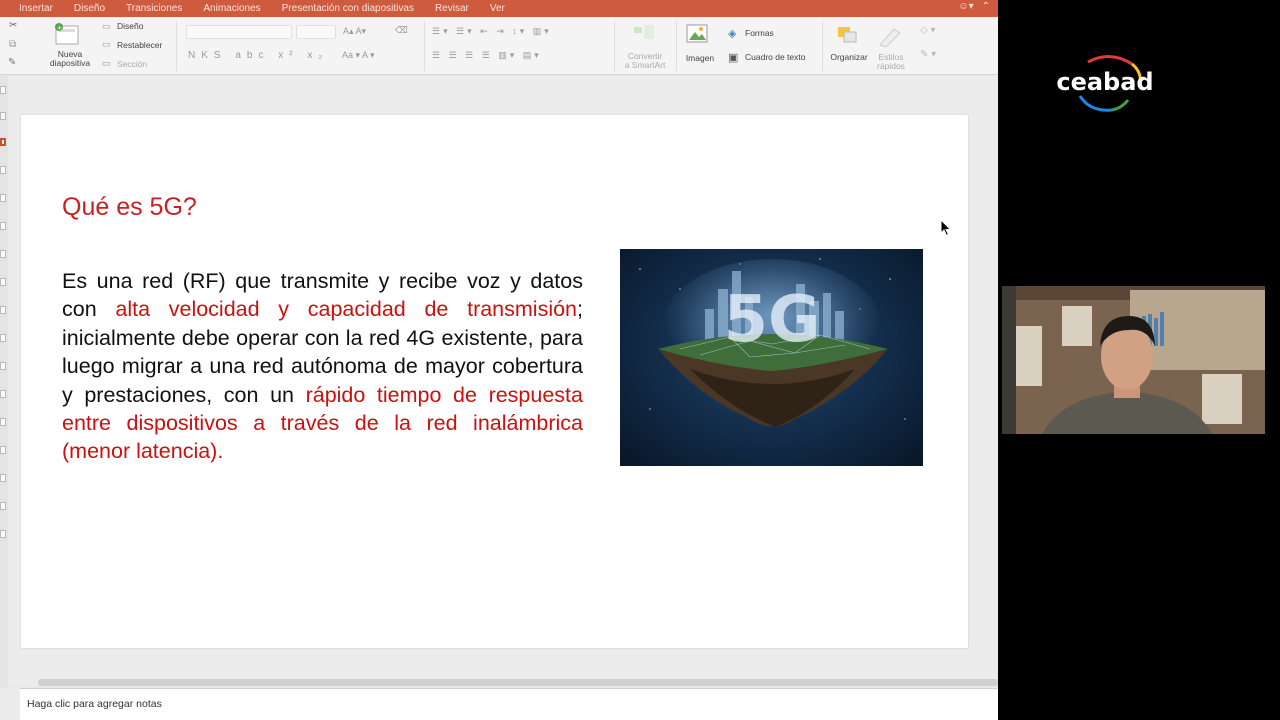  What do you see at coordinates (139, 45) in the screenshot?
I see `reset-button: Restablecer` at bounding box center [139, 45].